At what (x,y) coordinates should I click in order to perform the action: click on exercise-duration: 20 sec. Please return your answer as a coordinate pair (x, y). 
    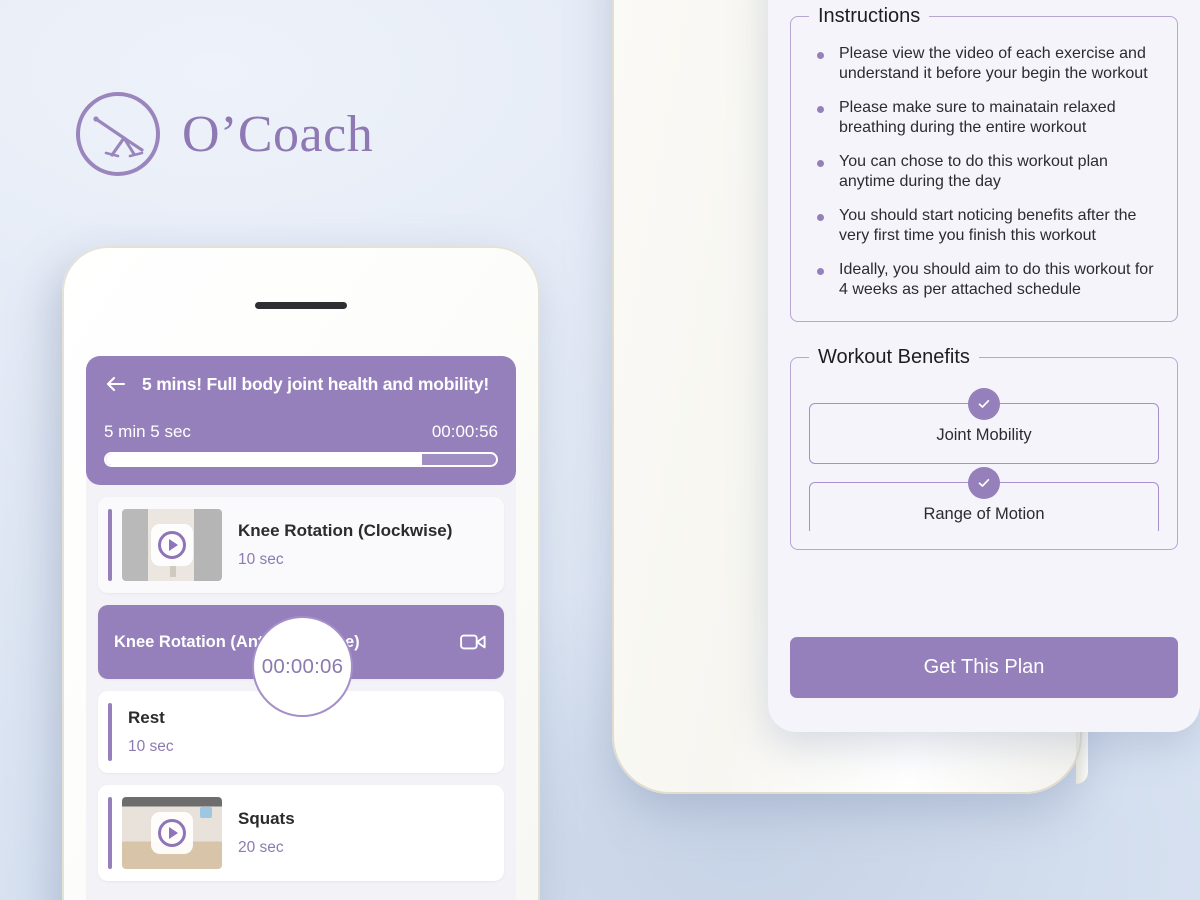
    Looking at the image, I should click on (261, 847).